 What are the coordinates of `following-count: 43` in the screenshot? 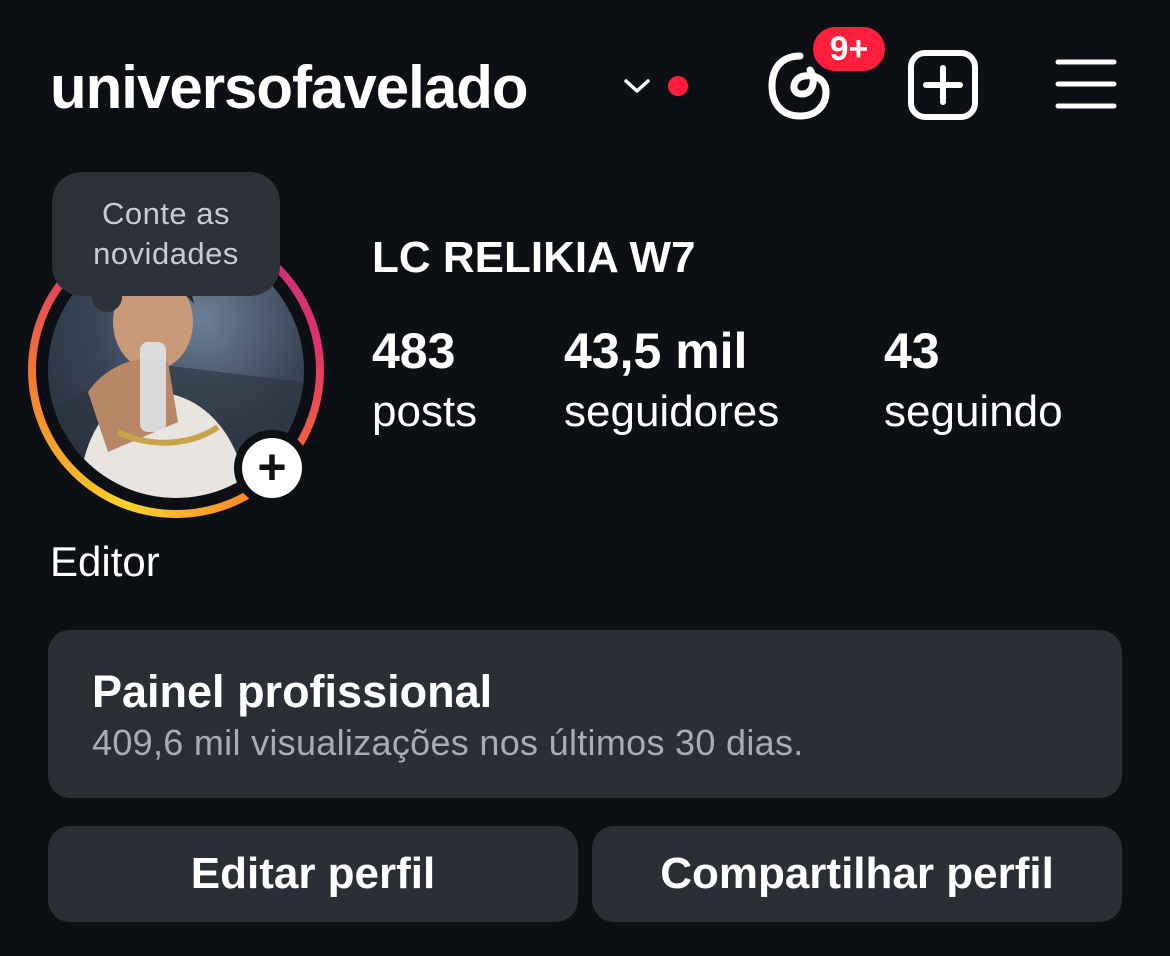 It's located at (912, 351).